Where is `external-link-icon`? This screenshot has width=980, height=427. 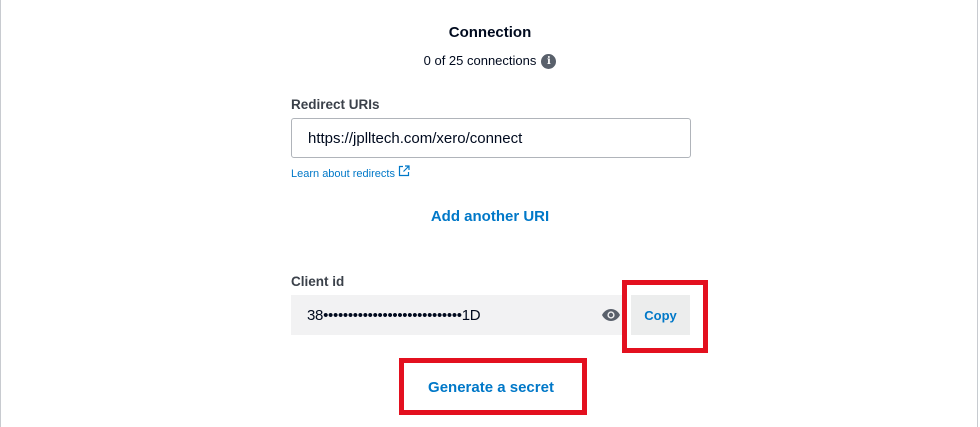 external-link-icon is located at coordinates (404, 171).